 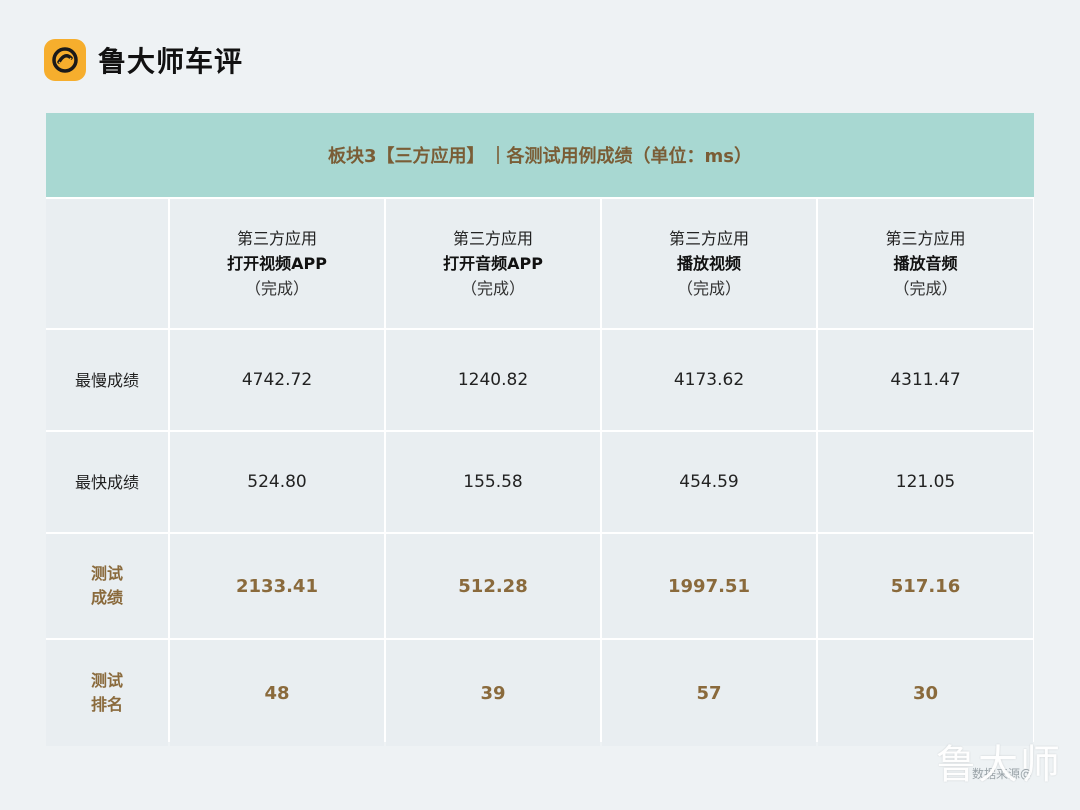 What do you see at coordinates (709, 586) in the screenshot?
I see `score-cell: 1997.51` at bounding box center [709, 586].